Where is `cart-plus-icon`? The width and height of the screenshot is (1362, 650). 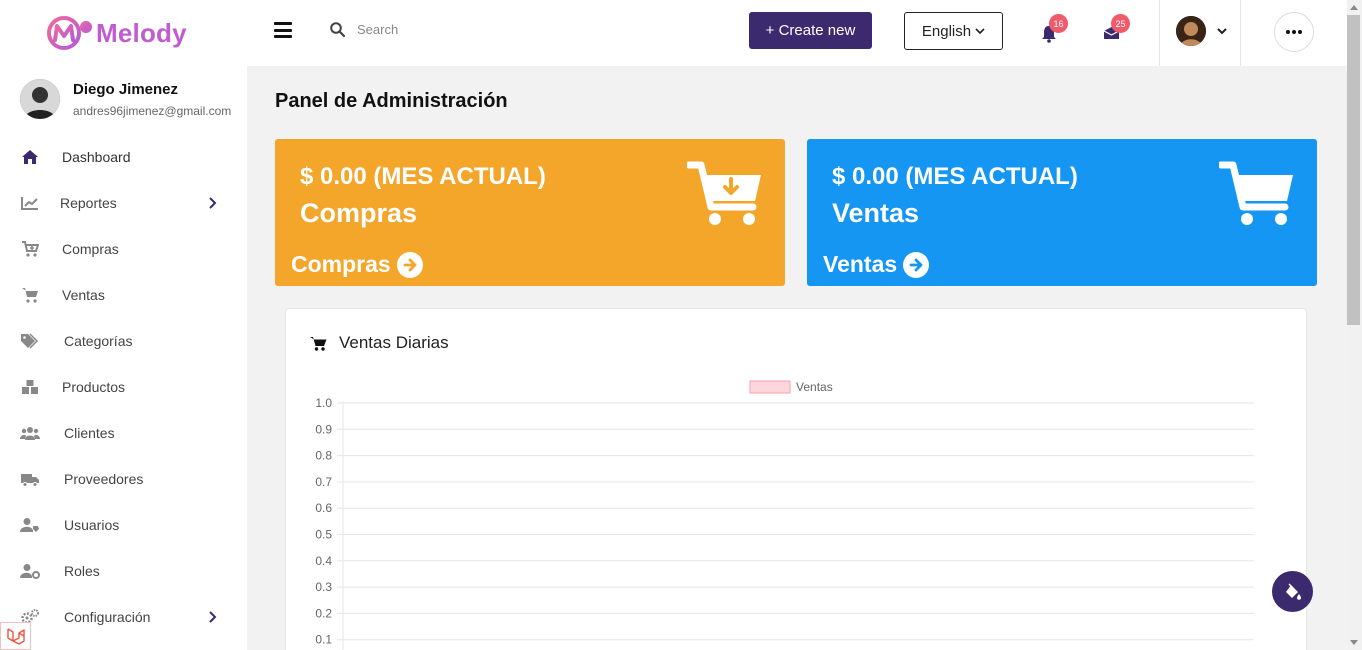 cart-plus-icon is located at coordinates (30, 249).